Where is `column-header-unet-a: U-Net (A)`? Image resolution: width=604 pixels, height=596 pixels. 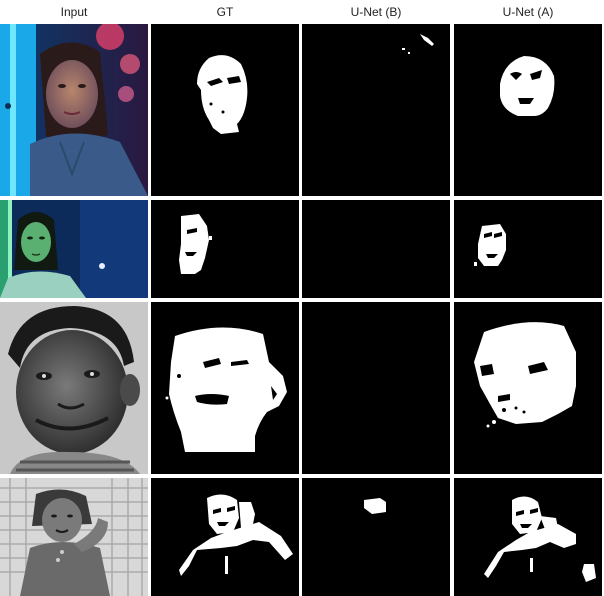
column-header-unet-a: U-Net (A) is located at coordinates (528, 12).